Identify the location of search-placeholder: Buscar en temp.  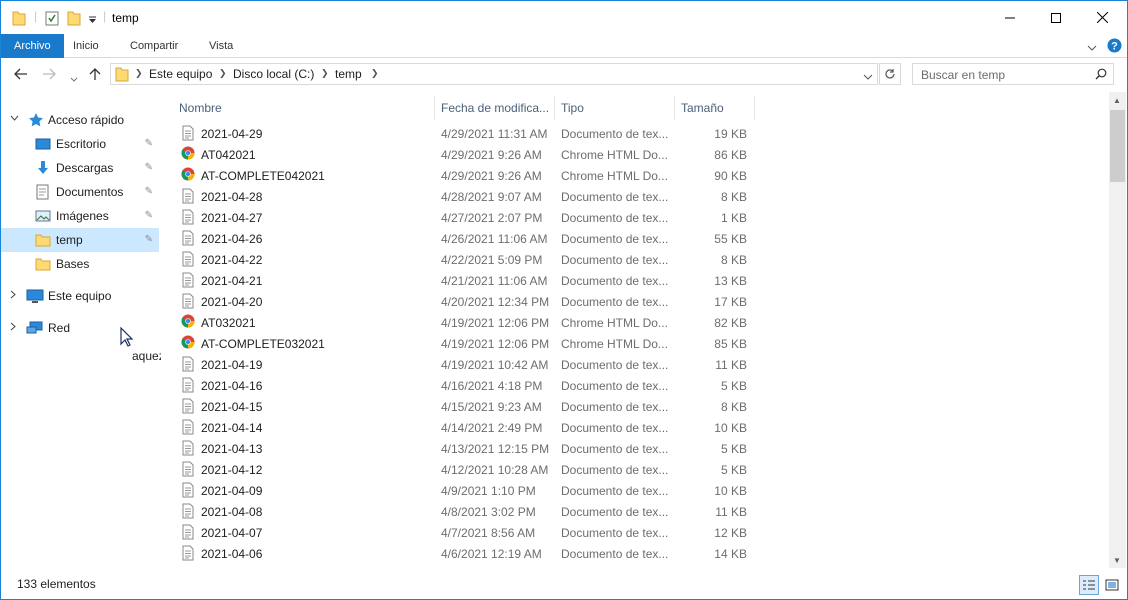
(963, 75).